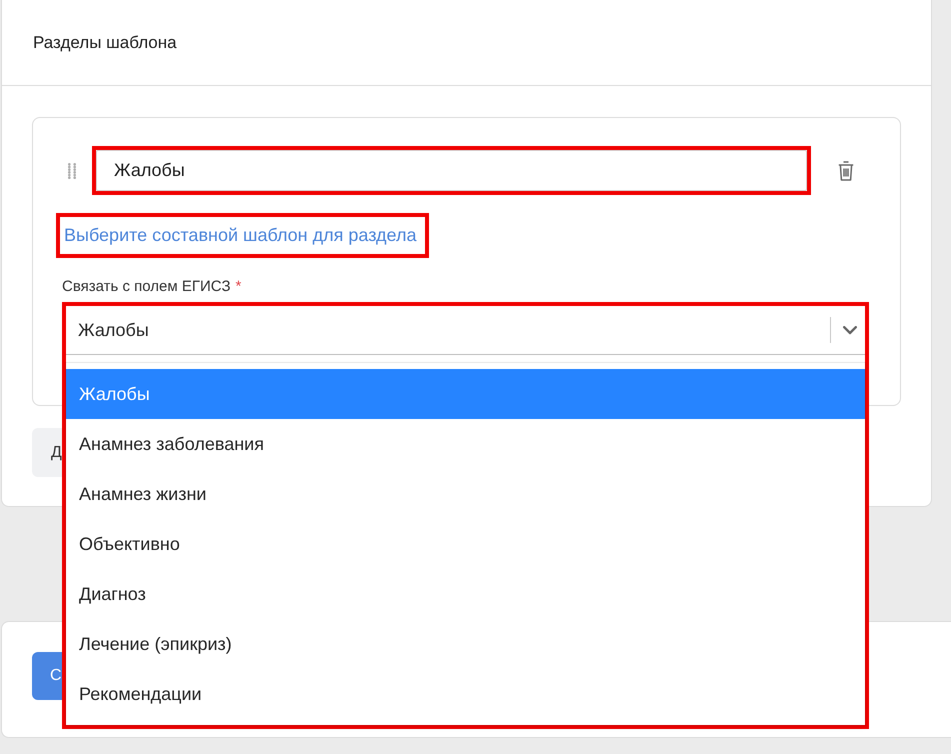 This screenshot has width=951, height=754. What do you see at coordinates (465, 544) in the screenshot?
I see `dropdown-option: Объективно` at bounding box center [465, 544].